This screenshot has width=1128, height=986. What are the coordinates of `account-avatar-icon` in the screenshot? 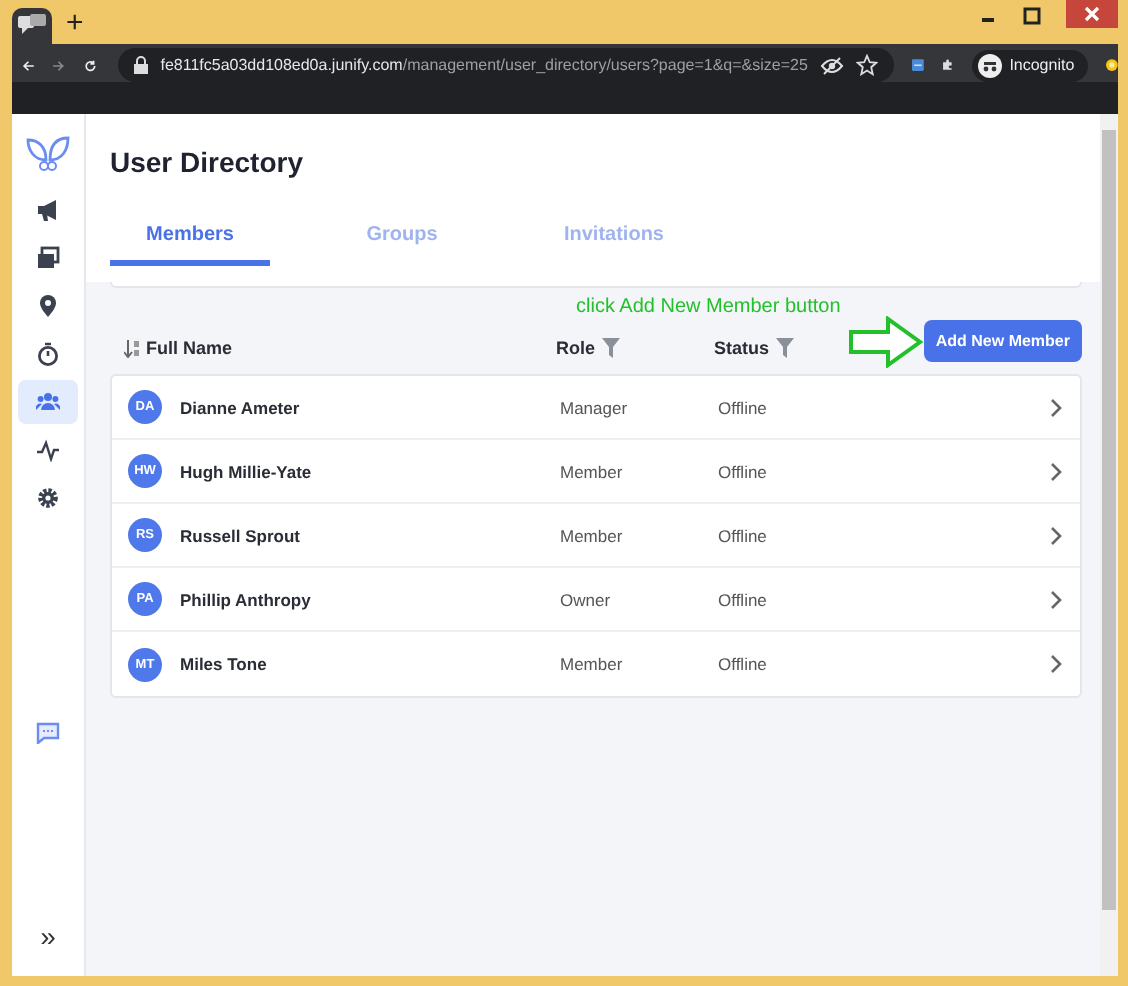 It's located at (1112, 65).